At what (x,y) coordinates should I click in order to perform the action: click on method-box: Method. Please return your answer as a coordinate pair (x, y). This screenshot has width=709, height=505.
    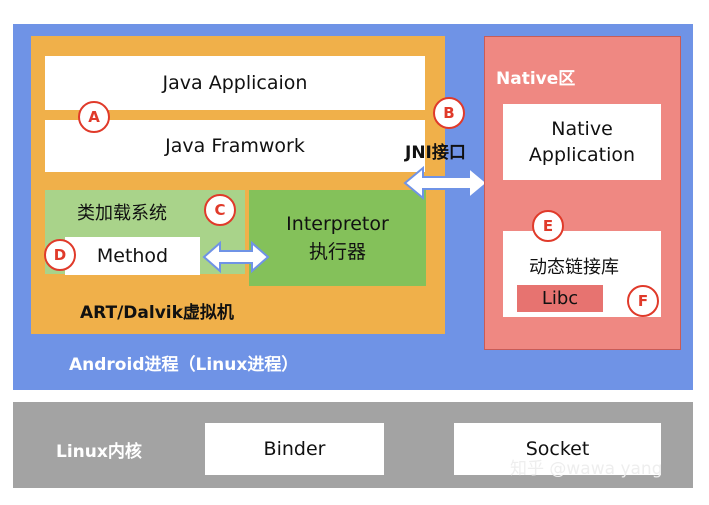
    Looking at the image, I should click on (132, 256).